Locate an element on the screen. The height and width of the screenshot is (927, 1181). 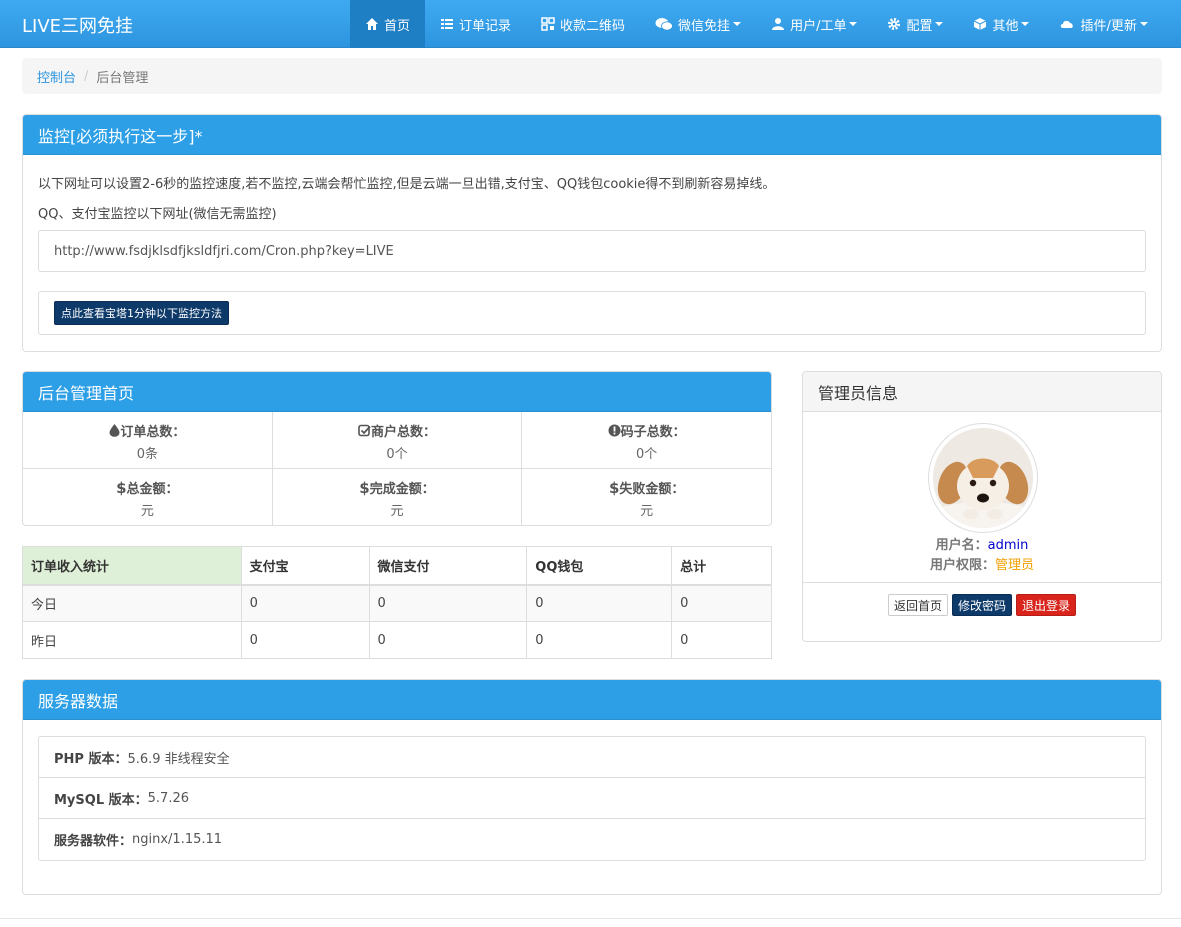
server-panel-title: 服务器数据 is located at coordinates (592, 700).